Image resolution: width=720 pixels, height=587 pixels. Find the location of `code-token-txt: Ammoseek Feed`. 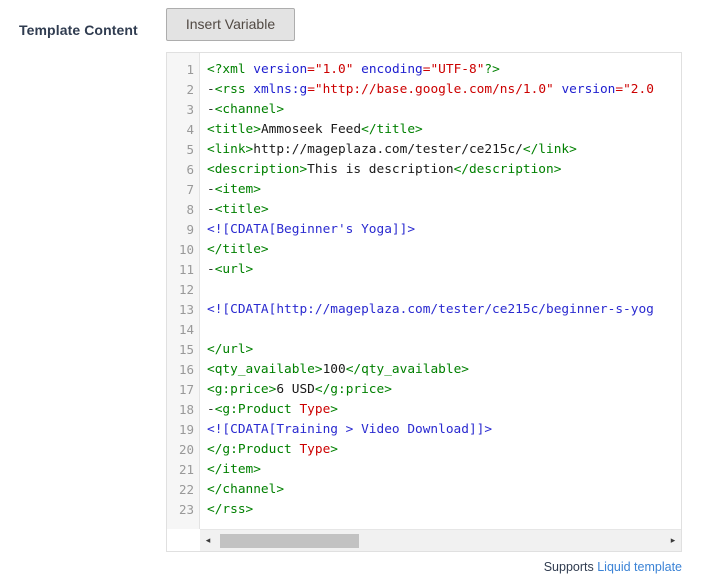

code-token-txt: Ammoseek Feed is located at coordinates (311, 129).